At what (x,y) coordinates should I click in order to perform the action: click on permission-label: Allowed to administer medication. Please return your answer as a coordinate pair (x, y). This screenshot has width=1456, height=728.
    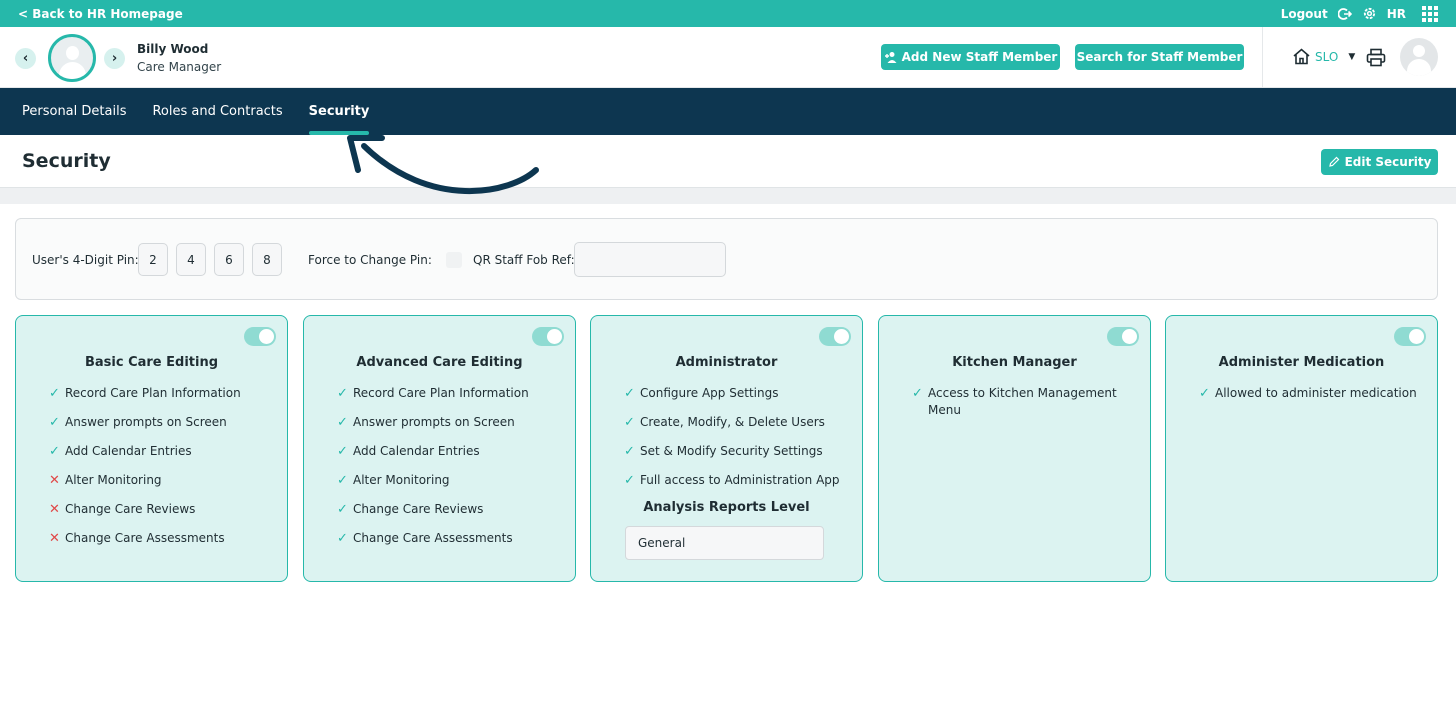
    Looking at the image, I should click on (1316, 393).